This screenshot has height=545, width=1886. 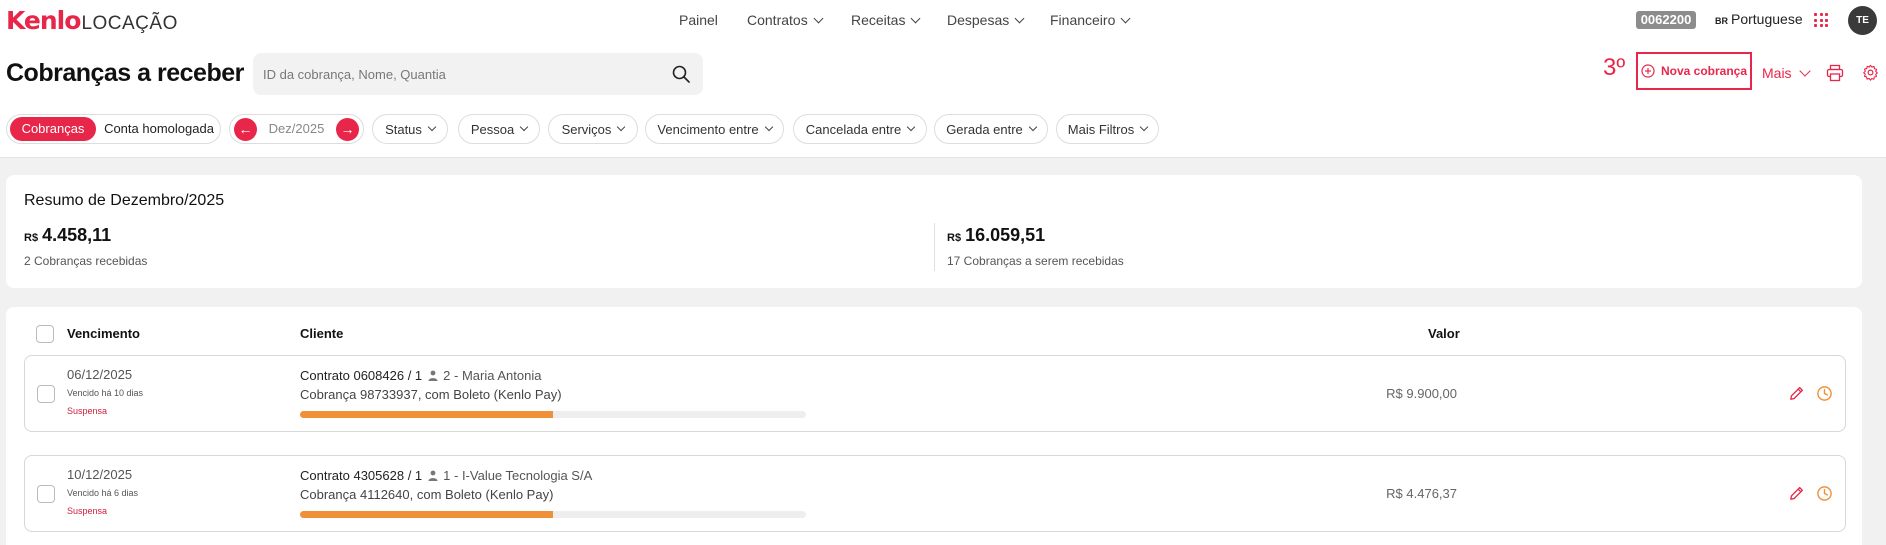 I want to click on account-code-badge: 0062200, so click(x=1666, y=20).